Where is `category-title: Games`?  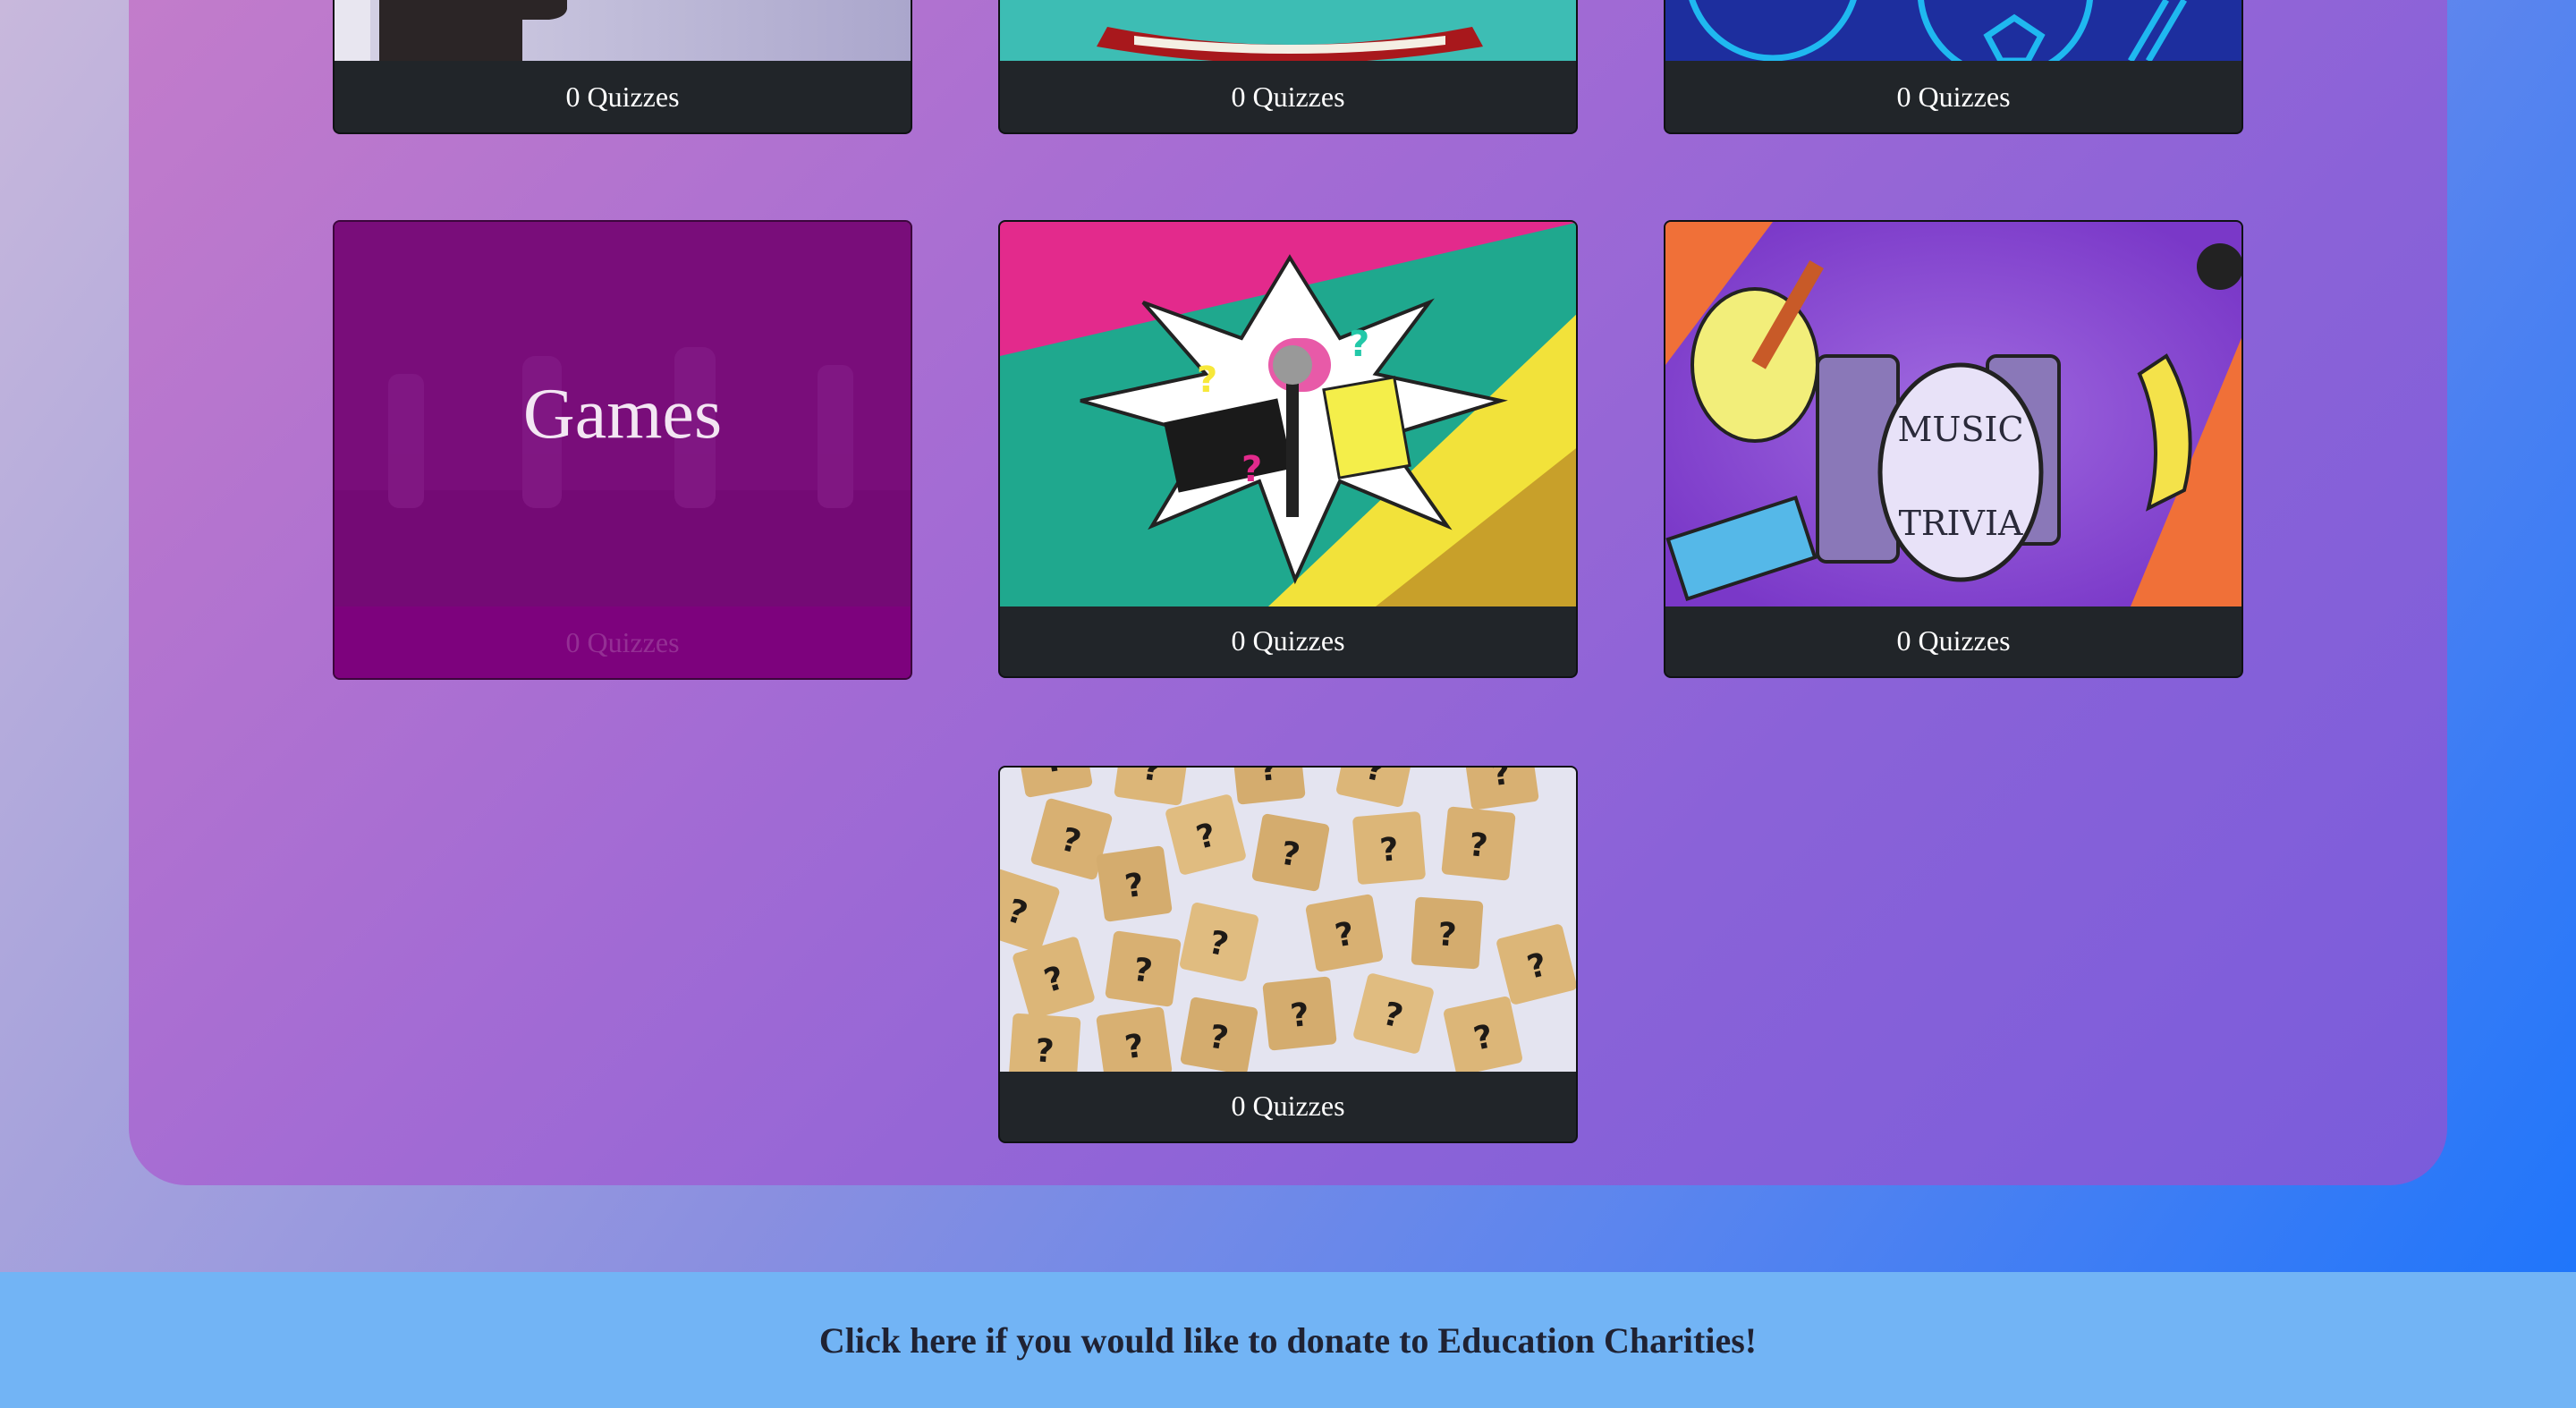
category-title: Games is located at coordinates (622, 414).